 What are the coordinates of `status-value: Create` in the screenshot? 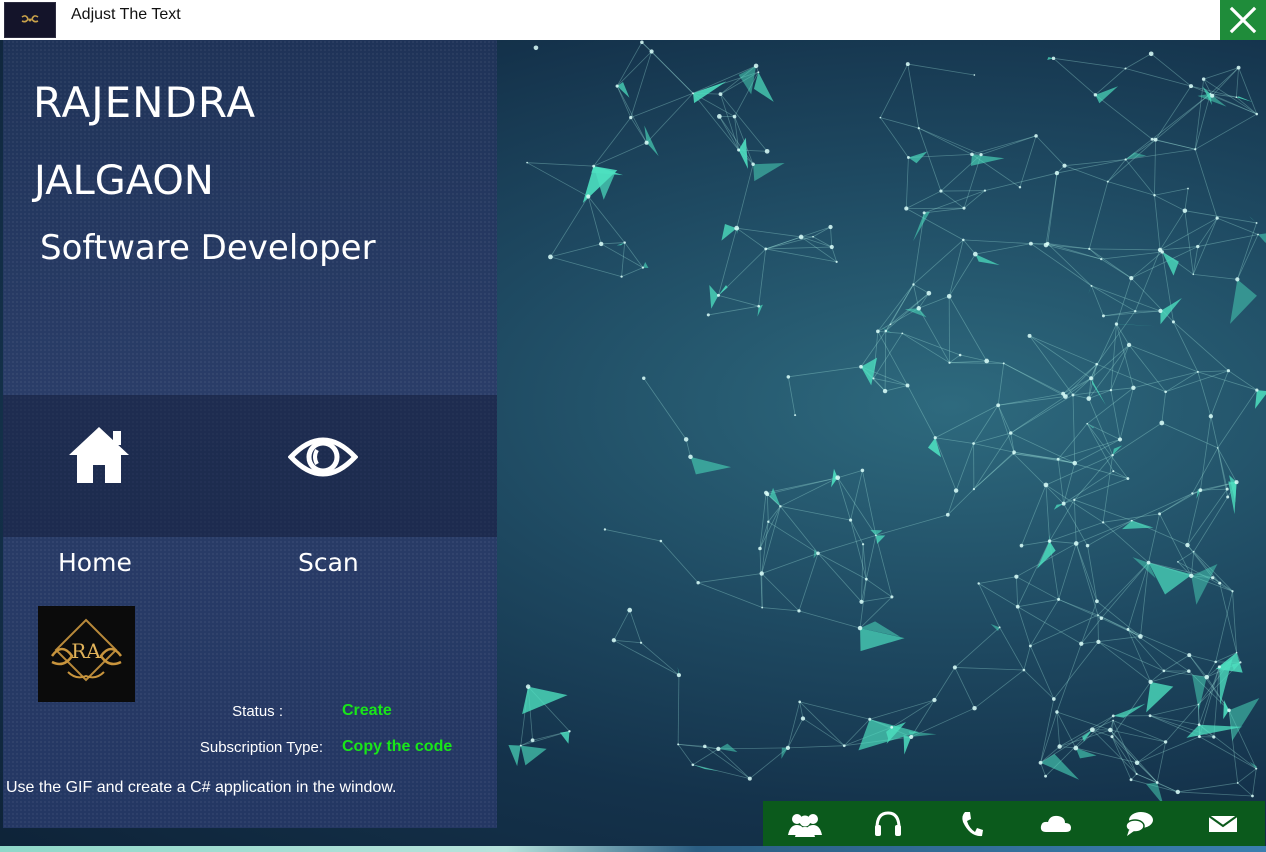 It's located at (367, 711).